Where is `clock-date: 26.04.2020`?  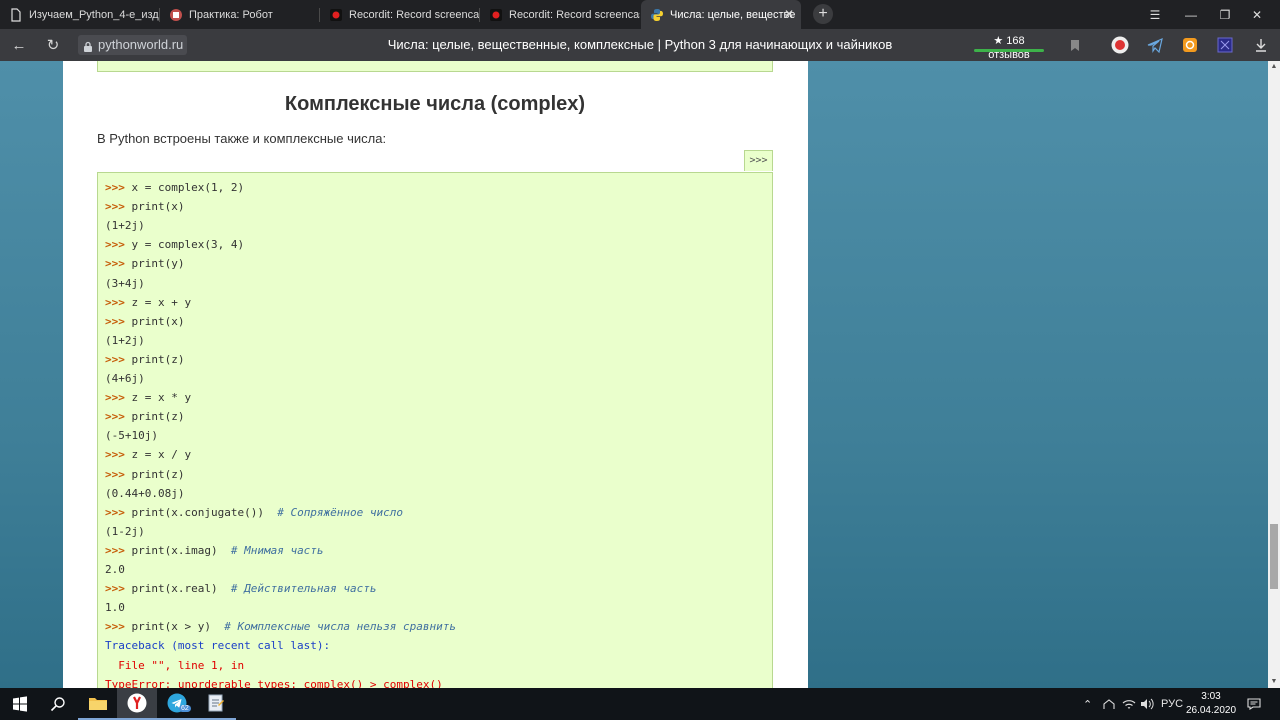 clock-date: 26.04.2020 is located at coordinates (1211, 710).